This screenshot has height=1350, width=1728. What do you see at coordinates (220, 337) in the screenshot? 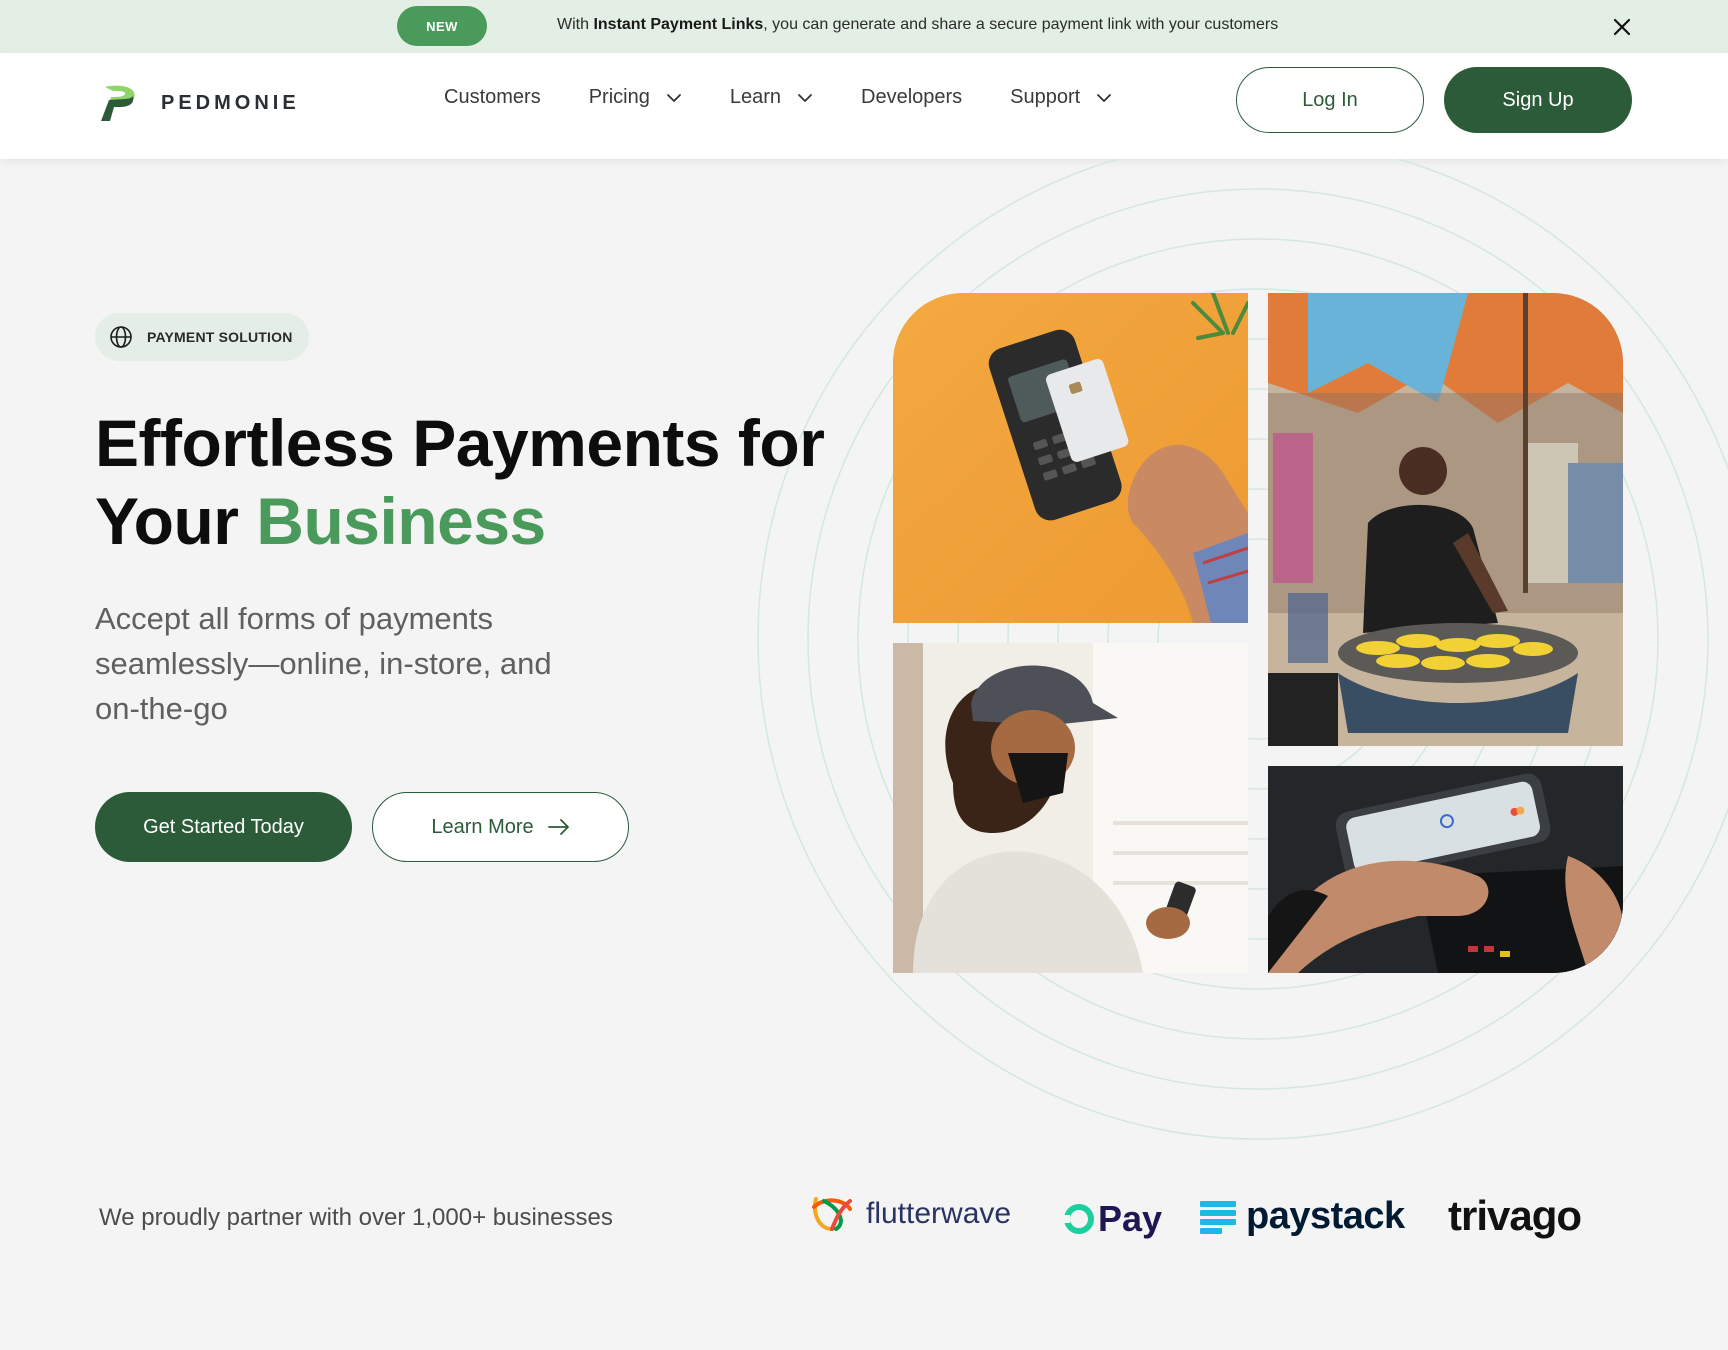
I see `tag-label: PAYMENT SOLUTION` at bounding box center [220, 337].